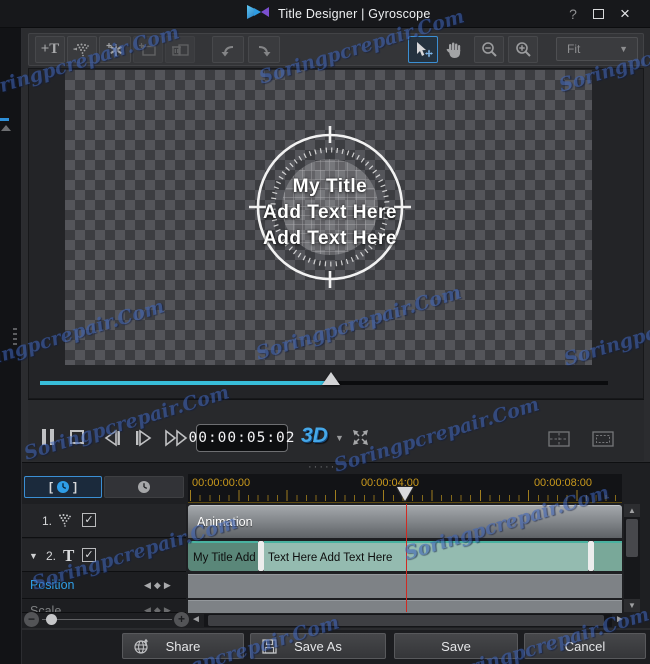 The width and height of the screenshot is (650, 664). I want to click on fast-forward-button, so click(177, 438).